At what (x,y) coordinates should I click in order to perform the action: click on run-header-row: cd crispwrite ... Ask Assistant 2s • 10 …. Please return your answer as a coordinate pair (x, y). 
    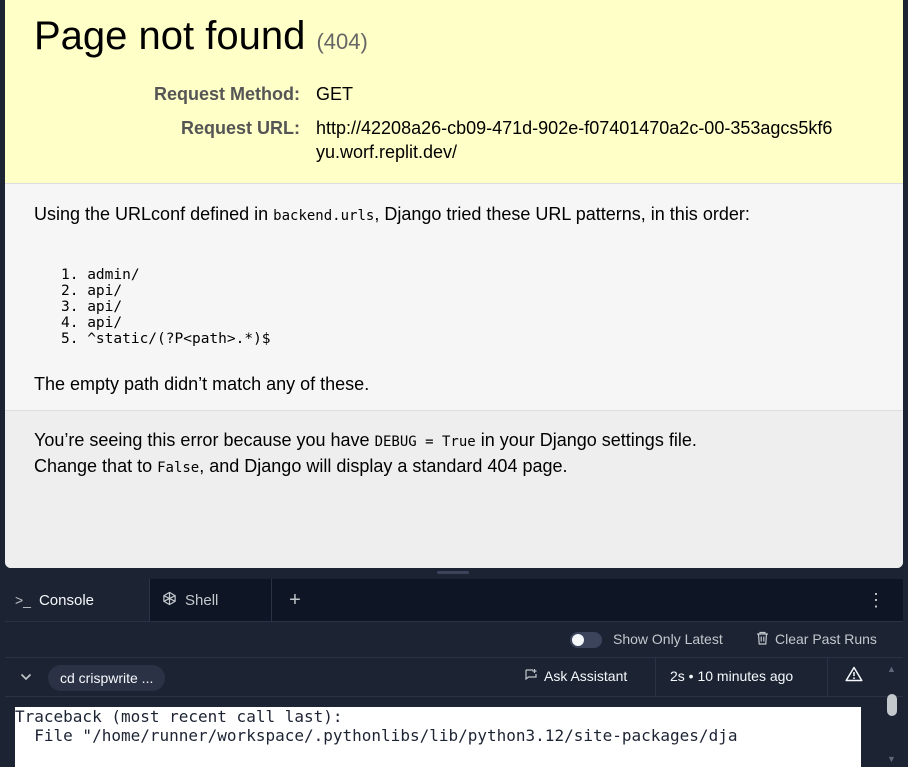
    Looking at the image, I should click on (454, 677).